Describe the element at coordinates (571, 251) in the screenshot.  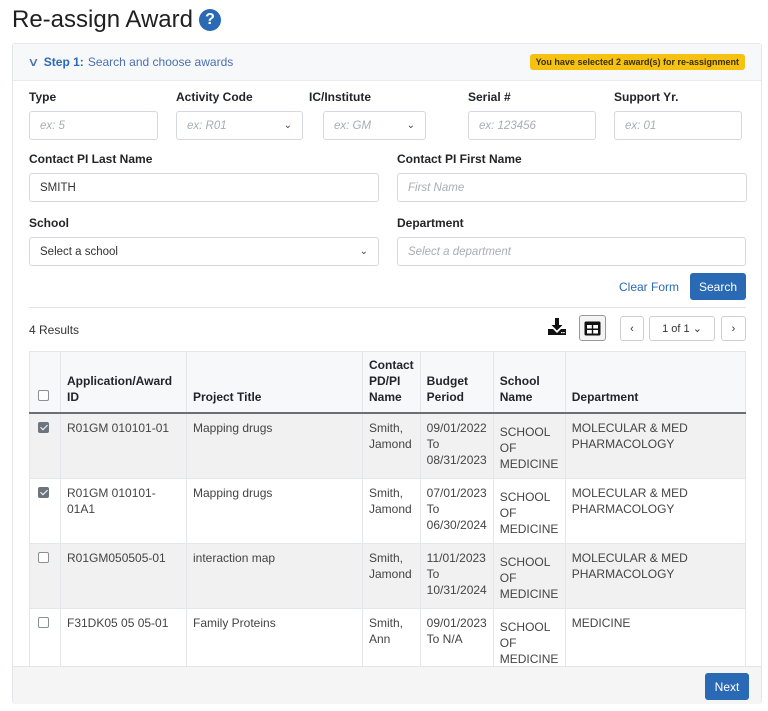
I see `department-select: Select a department` at that location.